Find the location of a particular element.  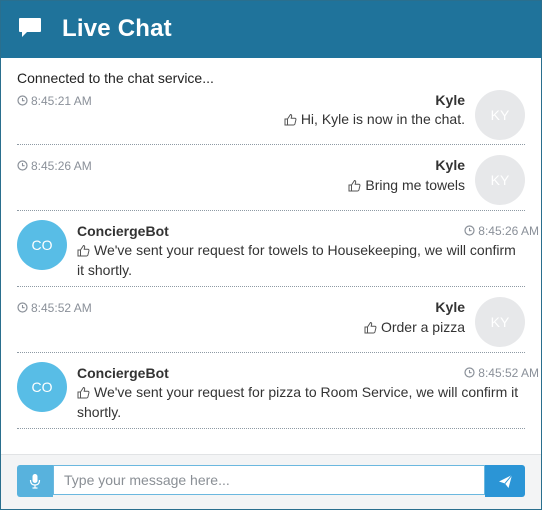

message-input is located at coordinates (269, 480).